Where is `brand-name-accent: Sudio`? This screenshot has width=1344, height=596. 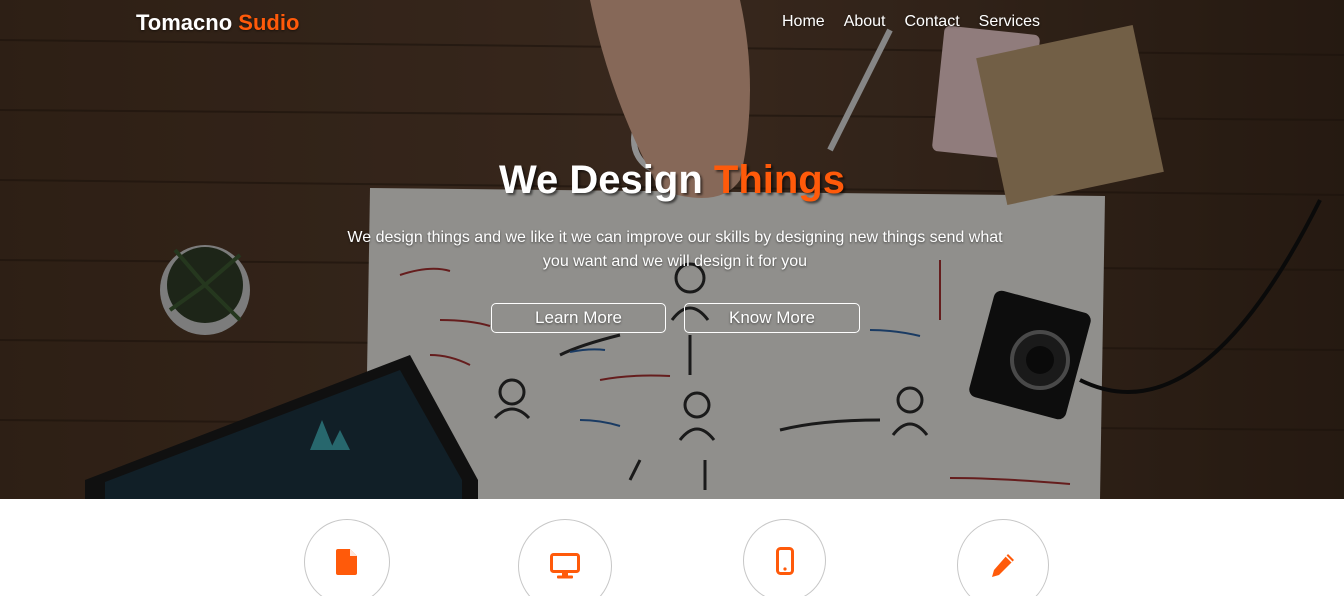 brand-name-accent: Sudio is located at coordinates (269, 22).